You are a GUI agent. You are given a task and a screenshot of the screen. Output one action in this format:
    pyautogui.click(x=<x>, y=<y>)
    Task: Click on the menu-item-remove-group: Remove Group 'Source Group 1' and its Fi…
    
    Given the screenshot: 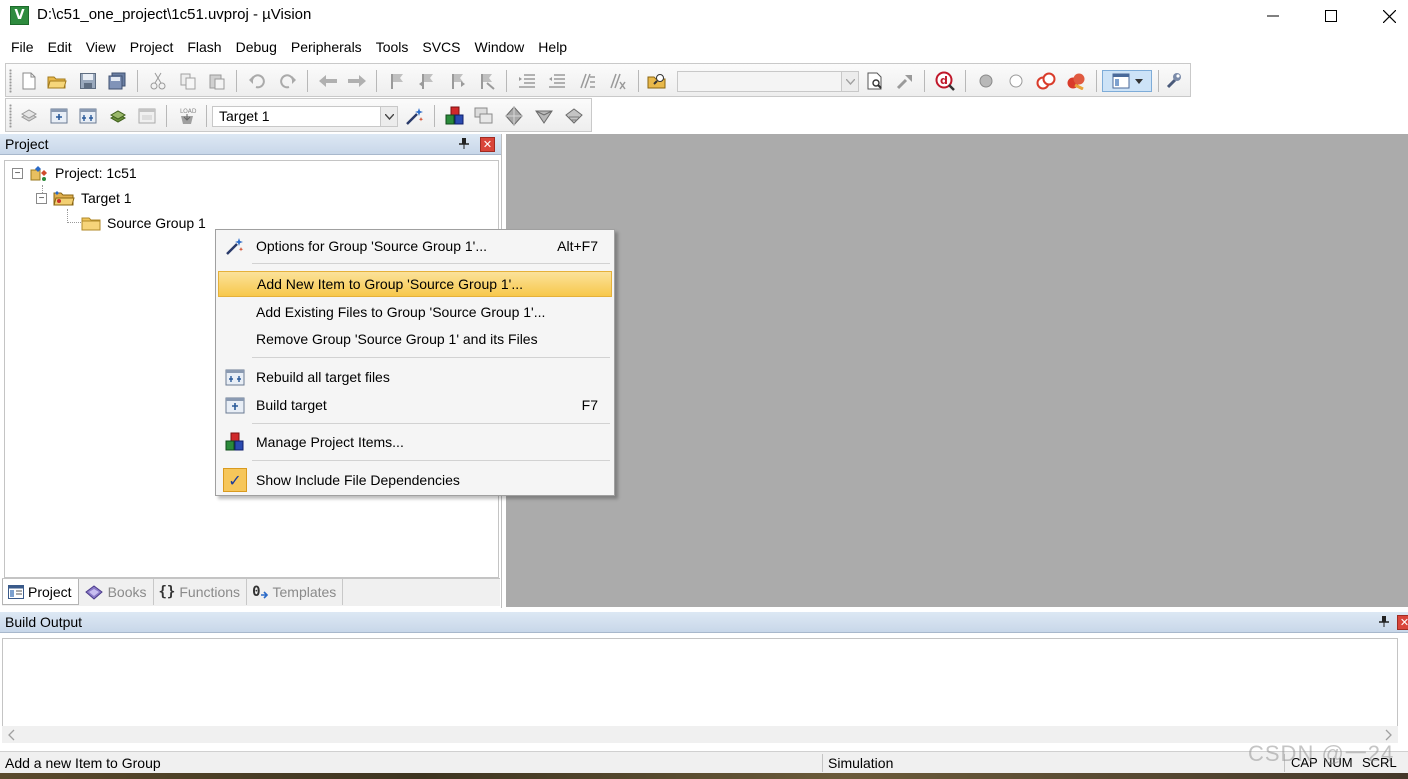 What is the action you would take?
    pyautogui.click(x=415, y=339)
    